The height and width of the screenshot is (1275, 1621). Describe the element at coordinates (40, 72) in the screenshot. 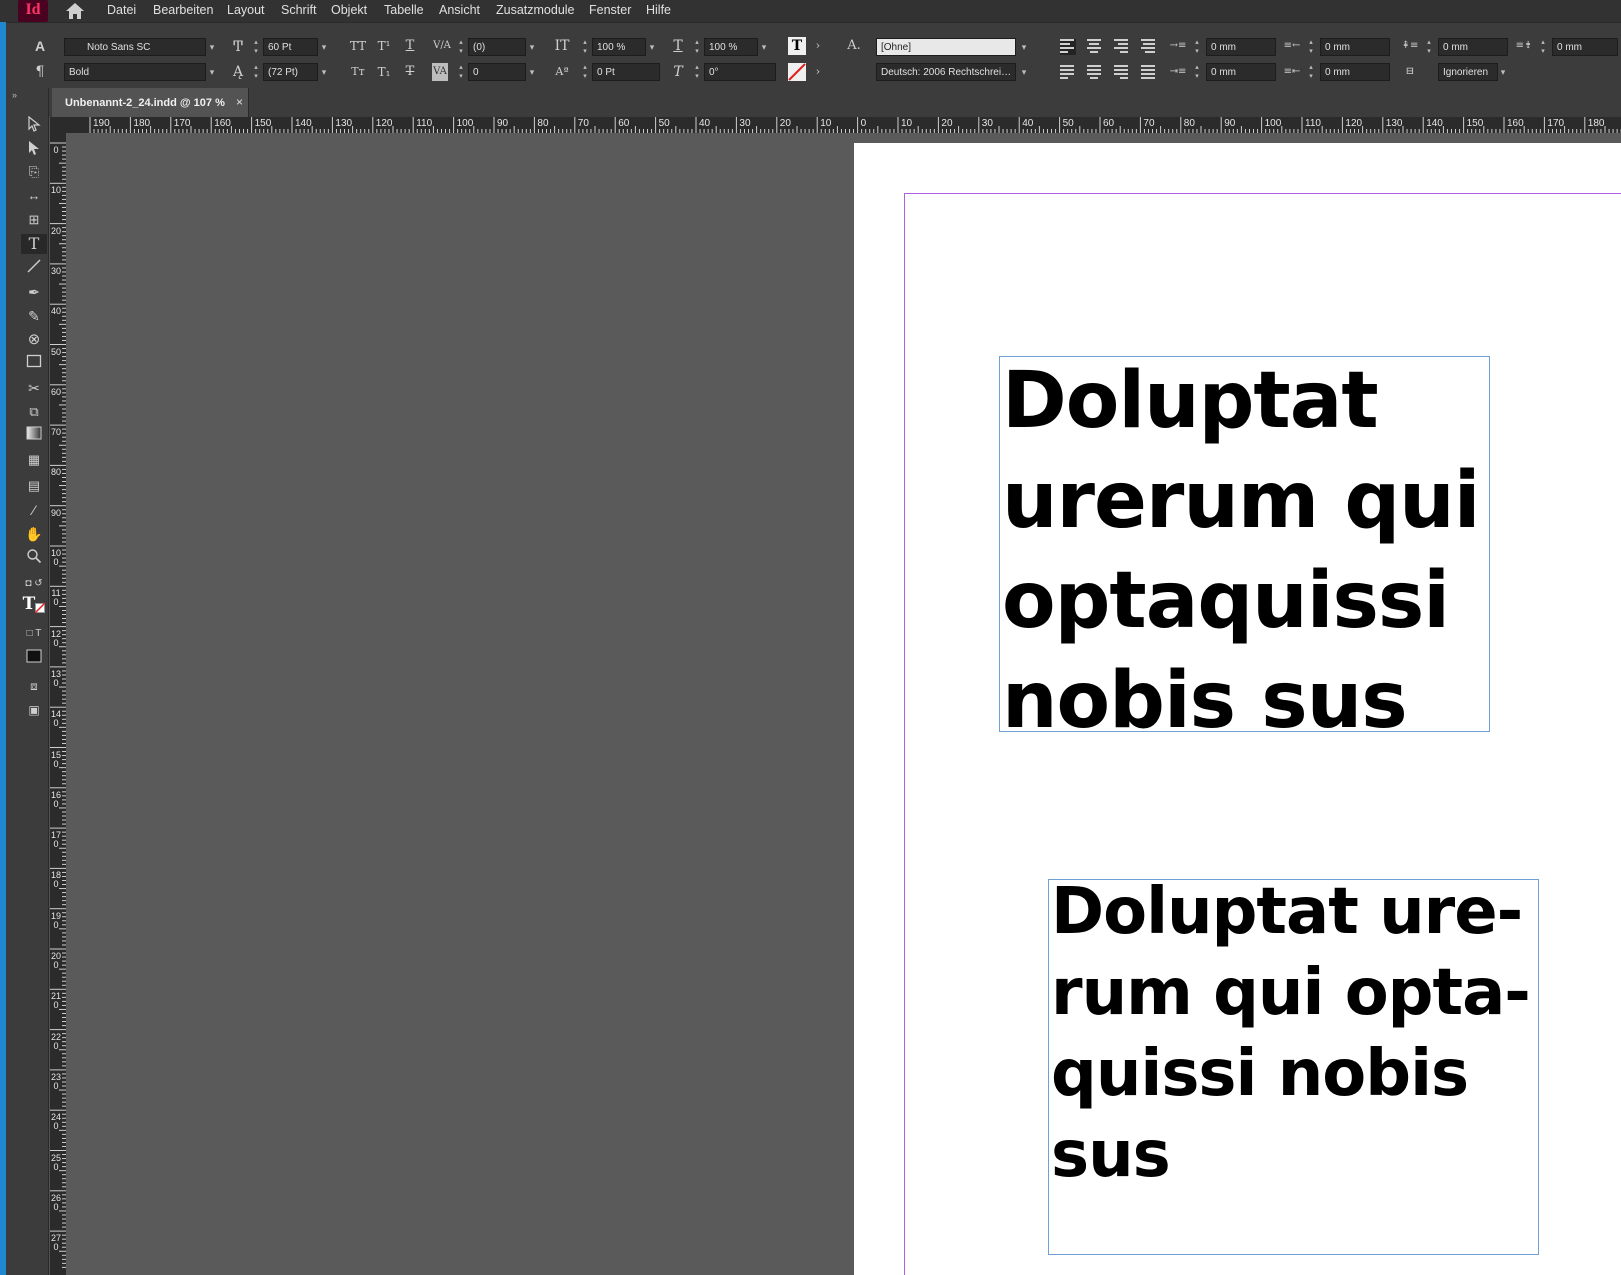

I see `paragraph-mode-icon: ¶` at that location.